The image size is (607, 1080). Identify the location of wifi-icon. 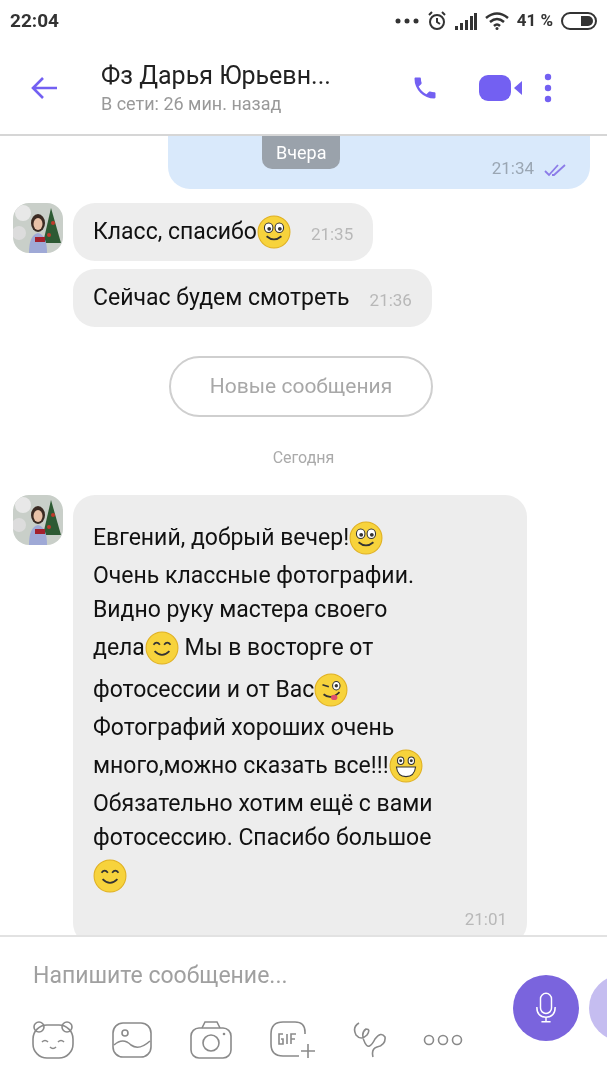
(496, 21).